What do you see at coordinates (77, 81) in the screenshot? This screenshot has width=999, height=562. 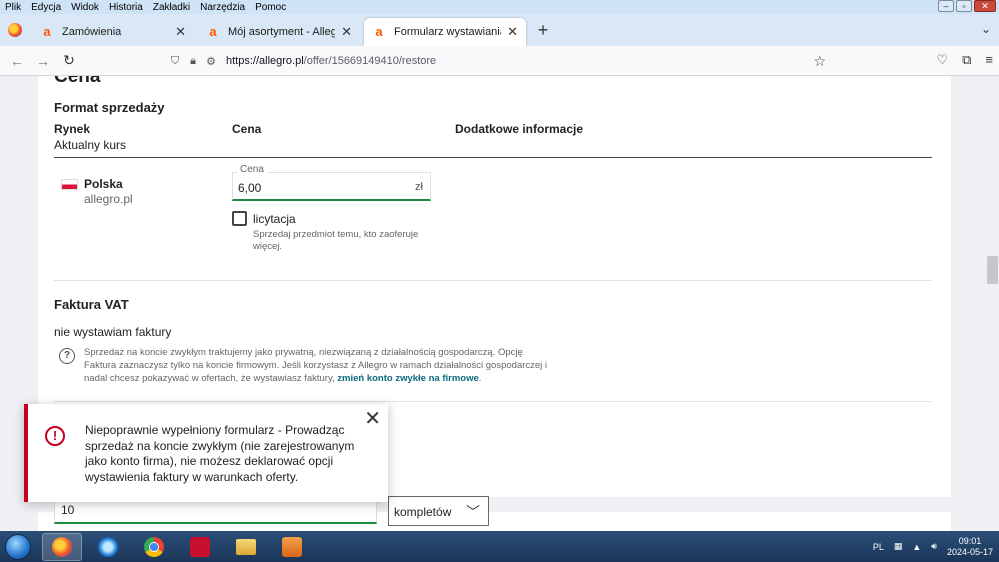 I see `section-title: Cena` at bounding box center [77, 81].